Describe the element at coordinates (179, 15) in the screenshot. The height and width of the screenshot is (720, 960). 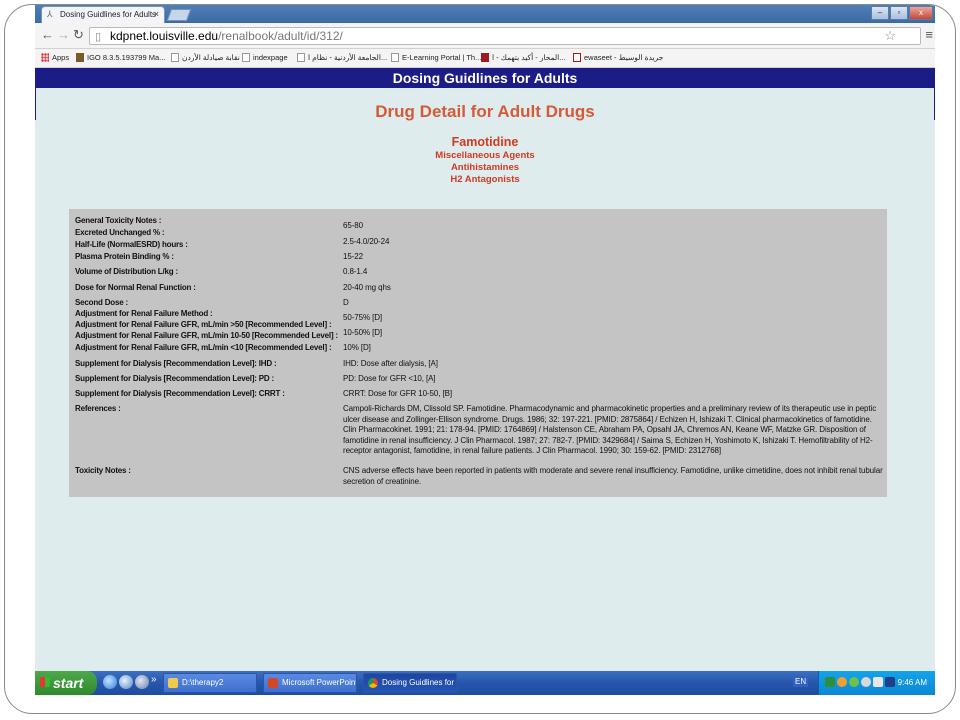
I see `new-tab-button` at that location.